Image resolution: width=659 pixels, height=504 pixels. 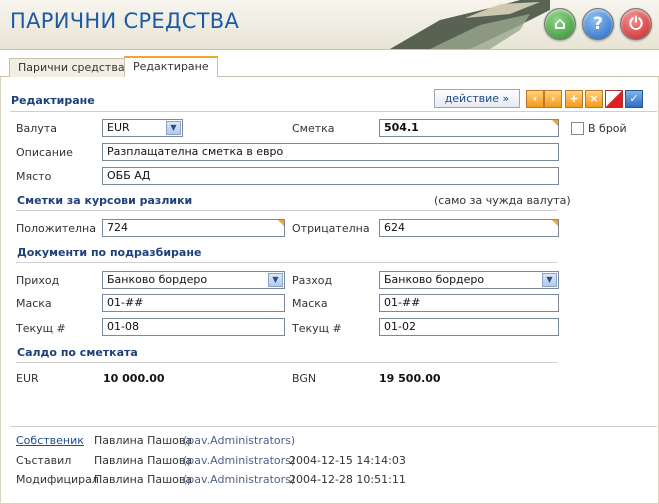 What do you see at coordinates (535, 99) in the screenshot?
I see `prev-icon: ‹` at bounding box center [535, 99].